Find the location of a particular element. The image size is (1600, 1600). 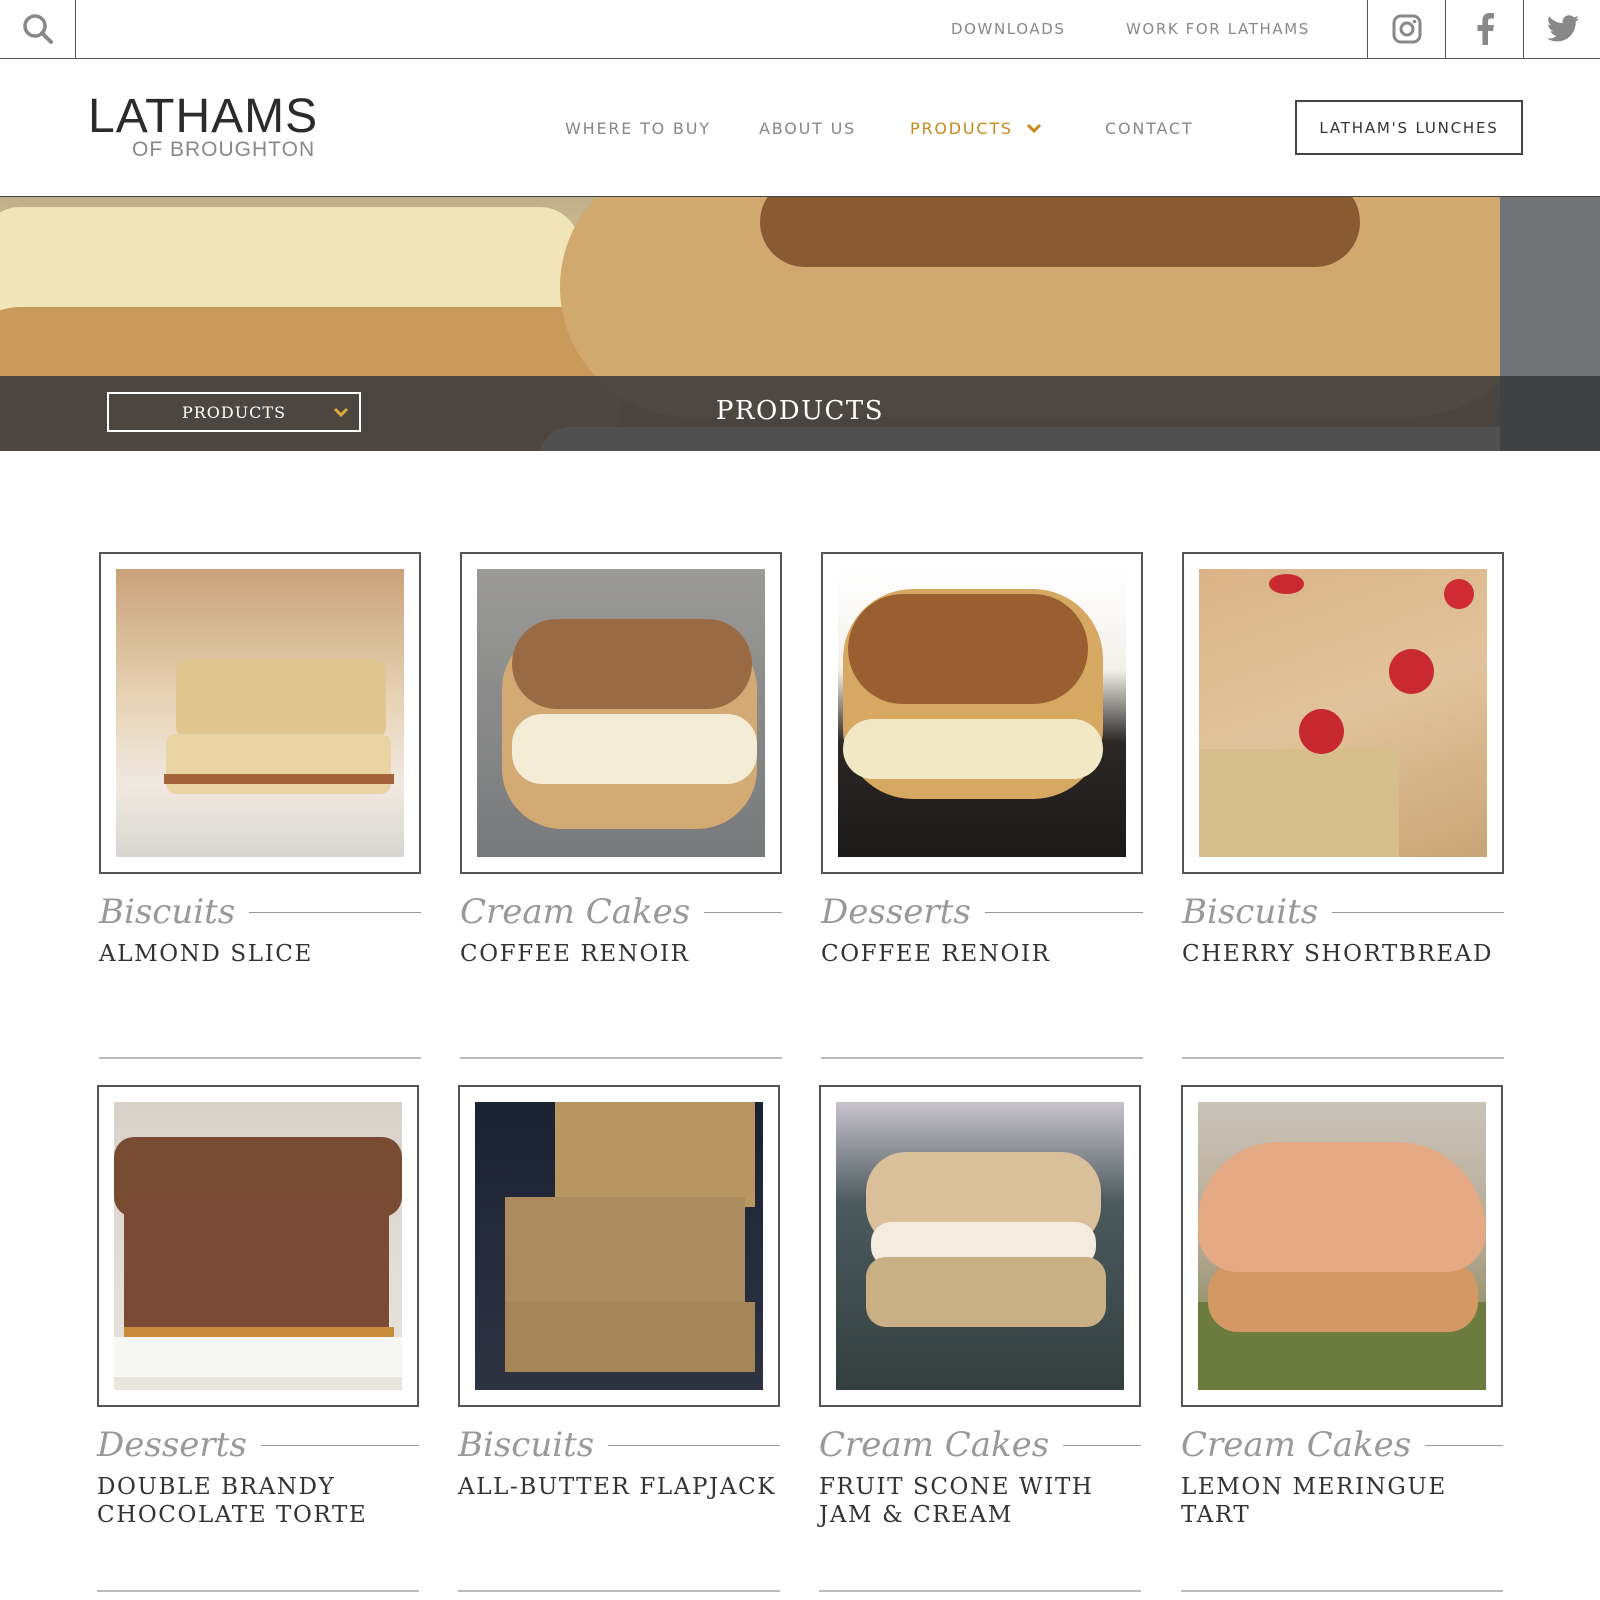

product-name: CHERRY SHORTBREAD is located at coordinates (1343, 954).